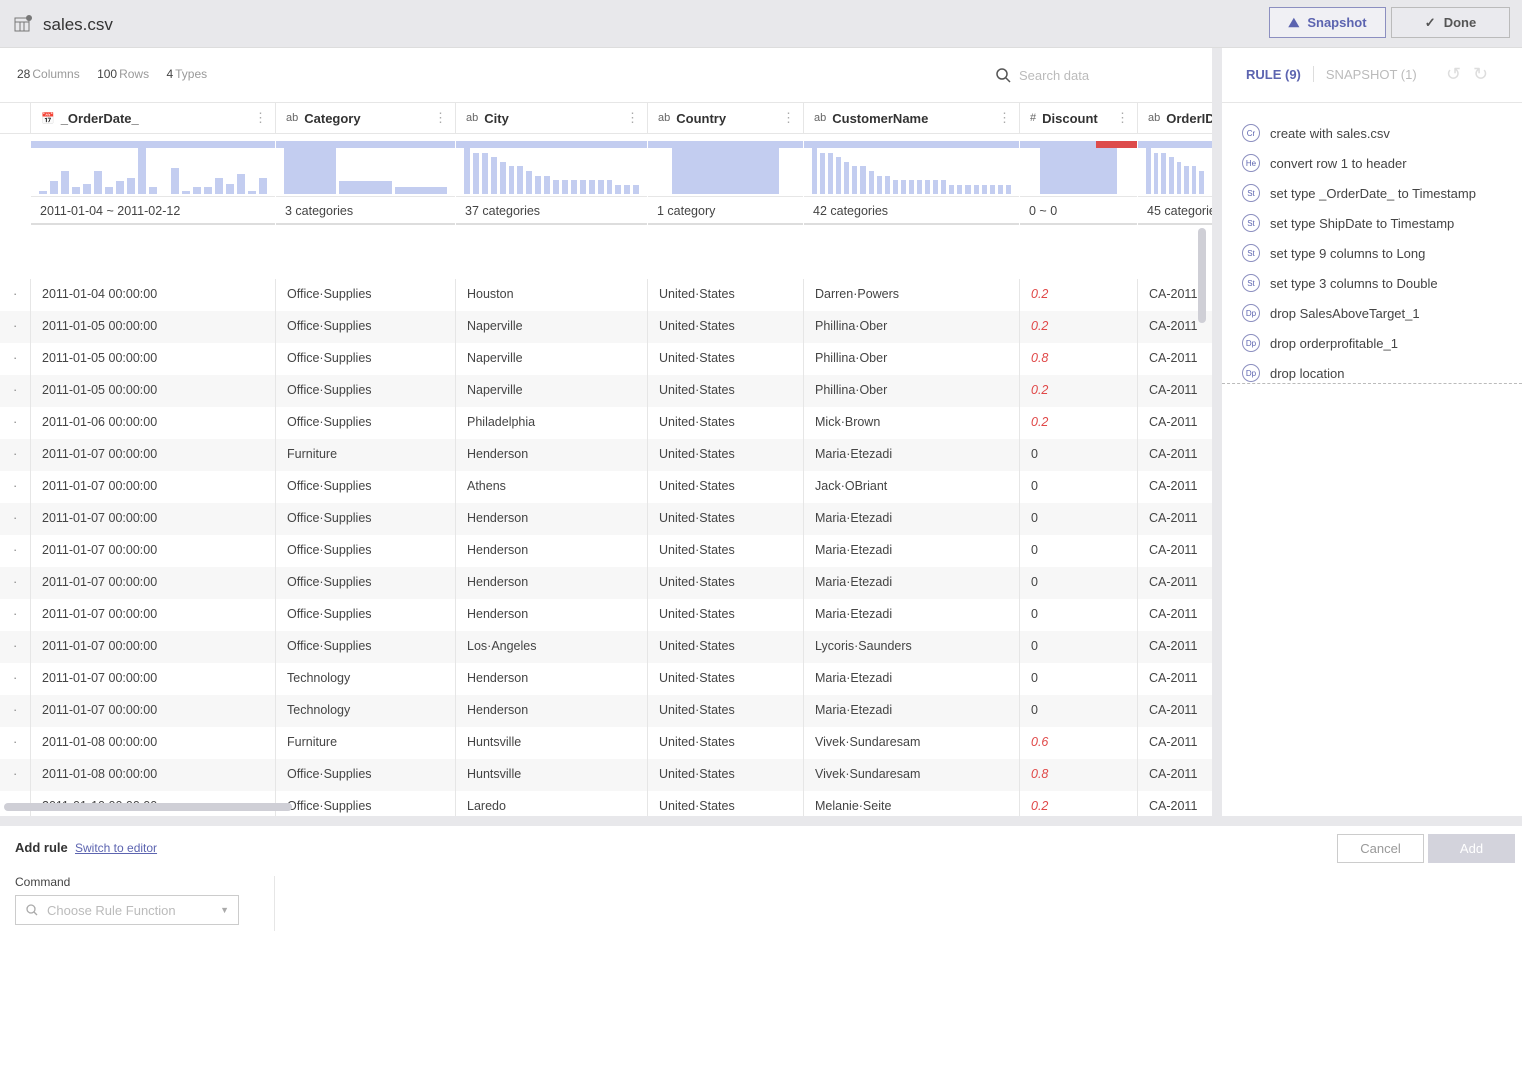 The image size is (1522, 1079). I want to click on horizontal-scrollbar, so click(148, 807).